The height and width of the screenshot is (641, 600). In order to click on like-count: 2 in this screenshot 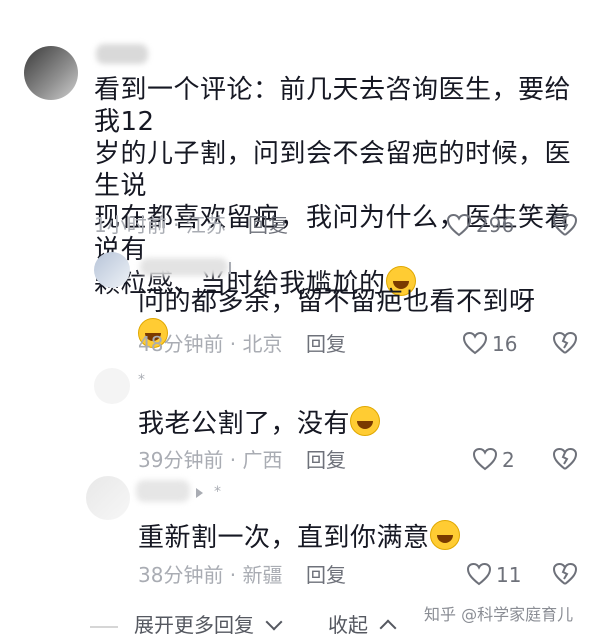, I will do `click(508, 460)`.